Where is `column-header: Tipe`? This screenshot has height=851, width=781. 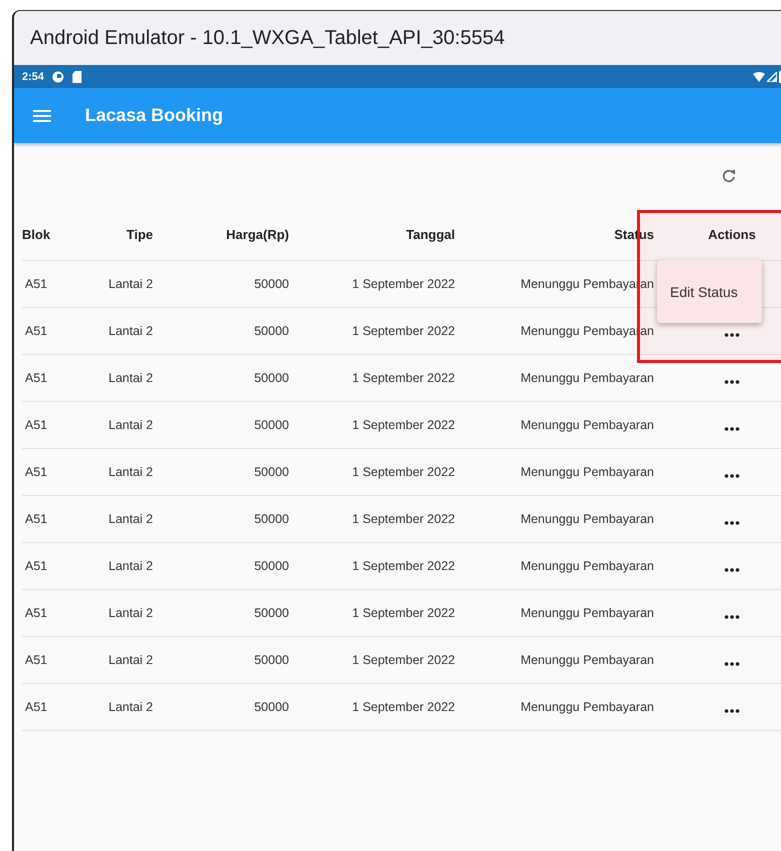
column-header: Tipe is located at coordinates (139, 234).